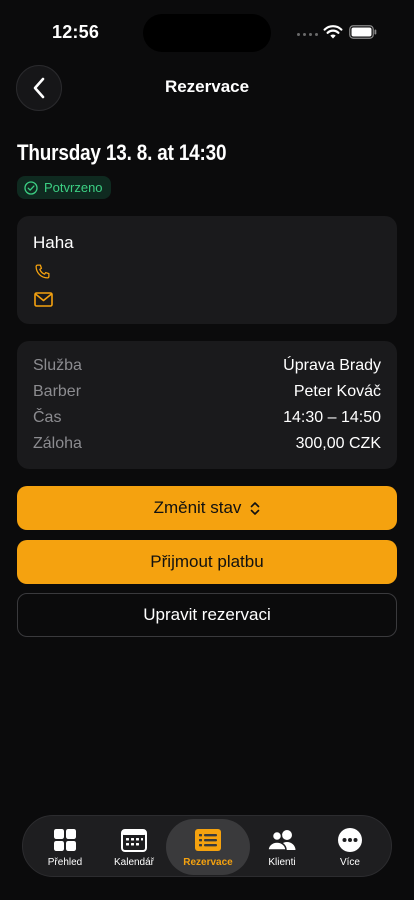  What do you see at coordinates (134, 862) in the screenshot?
I see `tab-label: Kalendář` at bounding box center [134, 862].